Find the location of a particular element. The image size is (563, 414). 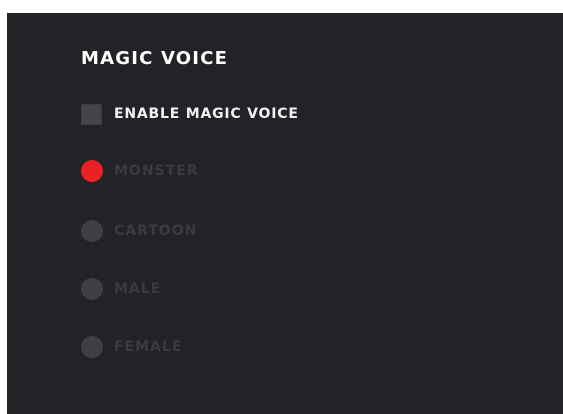

voice-option-female: FEMALE is located at coordinates (131, 347).